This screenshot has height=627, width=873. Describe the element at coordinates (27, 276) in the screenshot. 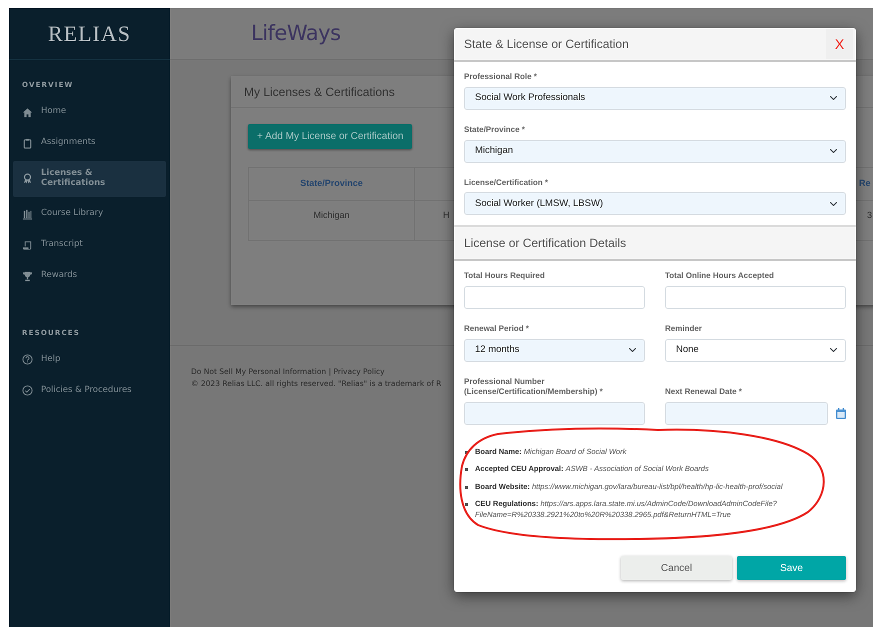

I see `trophy-icon` at that location.